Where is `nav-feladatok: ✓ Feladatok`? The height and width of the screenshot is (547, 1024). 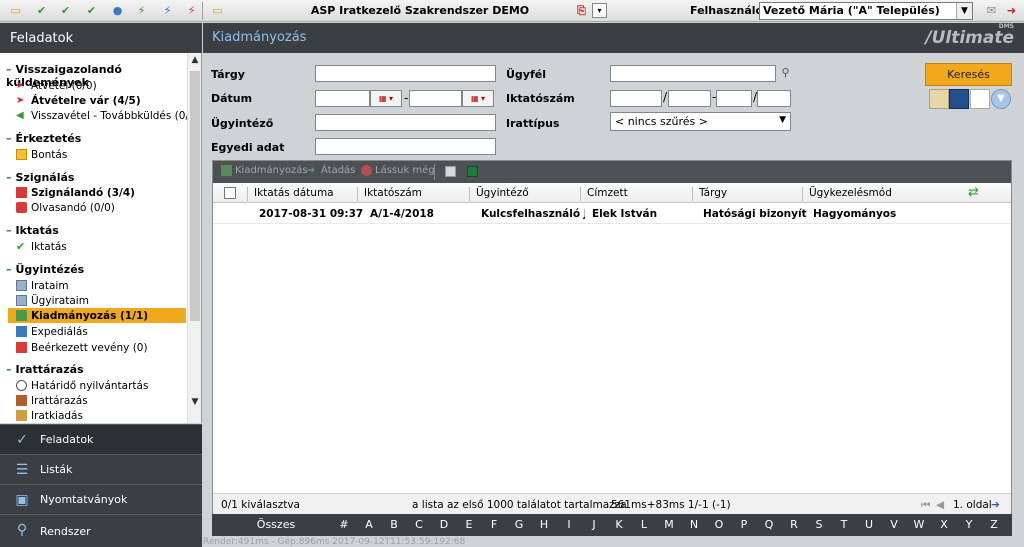
nav-feladatok: ✓ Feladatok is located at coordinates (101, 439).